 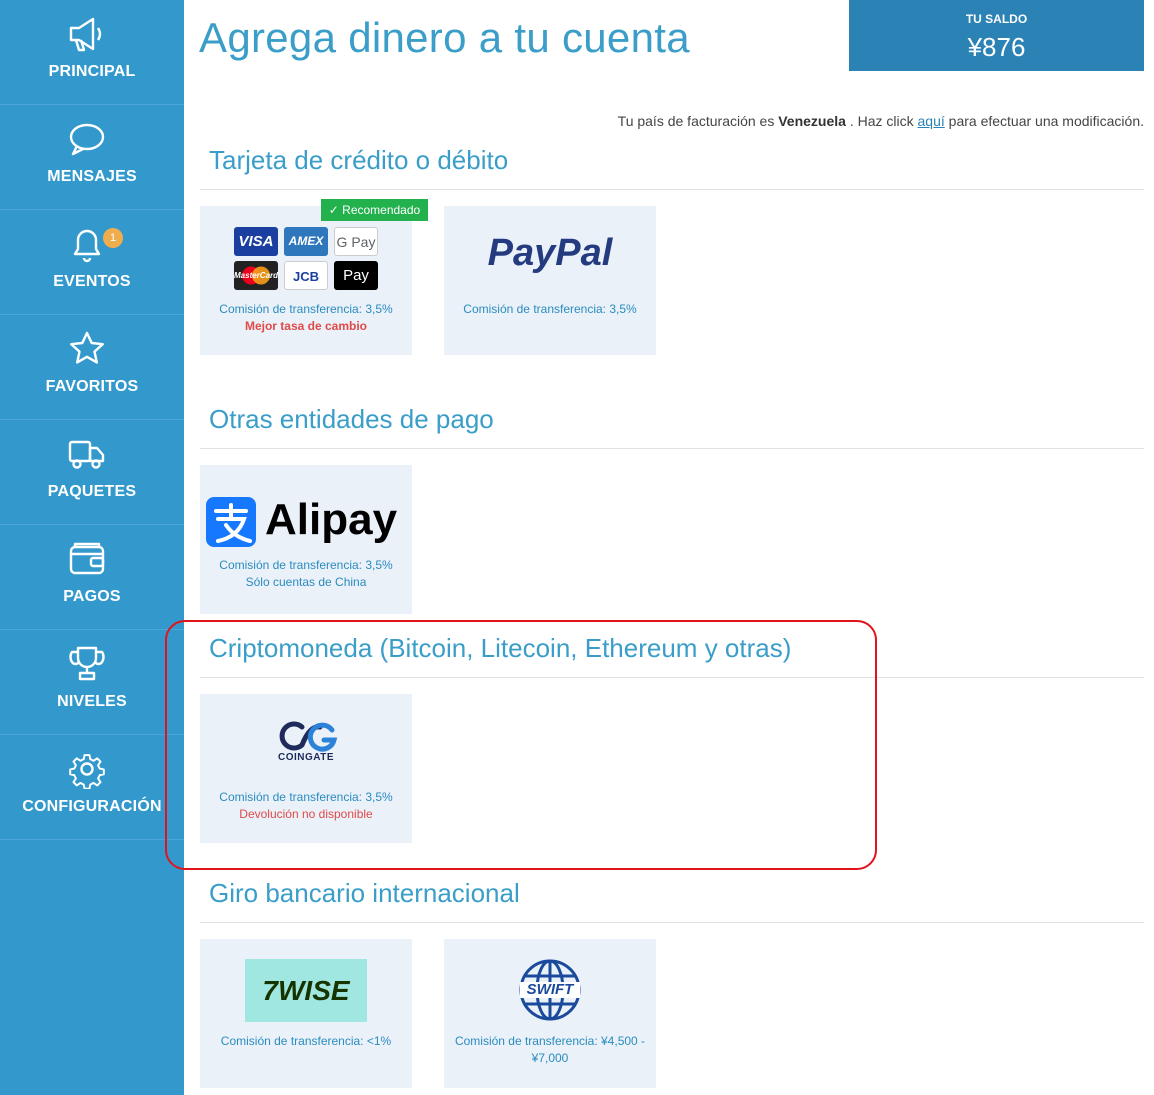 What do you see at coordinates (306, 757) in the screenshot?
I see `coingate-logo-text: COINGATE` at bounding box center [306, 757].